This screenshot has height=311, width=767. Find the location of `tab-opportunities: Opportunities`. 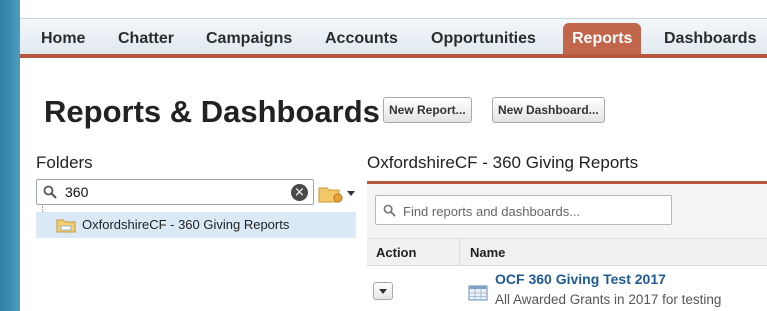

tab-opportunities: Opportunities is located at coordinates (483, 40).